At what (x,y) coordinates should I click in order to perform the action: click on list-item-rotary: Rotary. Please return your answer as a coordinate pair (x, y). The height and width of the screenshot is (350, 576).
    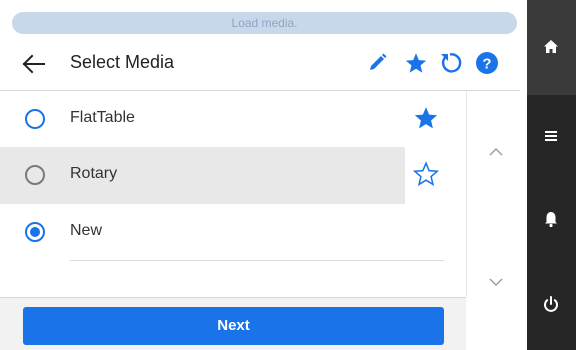
    Looking at the image, I should click on (222, 175).